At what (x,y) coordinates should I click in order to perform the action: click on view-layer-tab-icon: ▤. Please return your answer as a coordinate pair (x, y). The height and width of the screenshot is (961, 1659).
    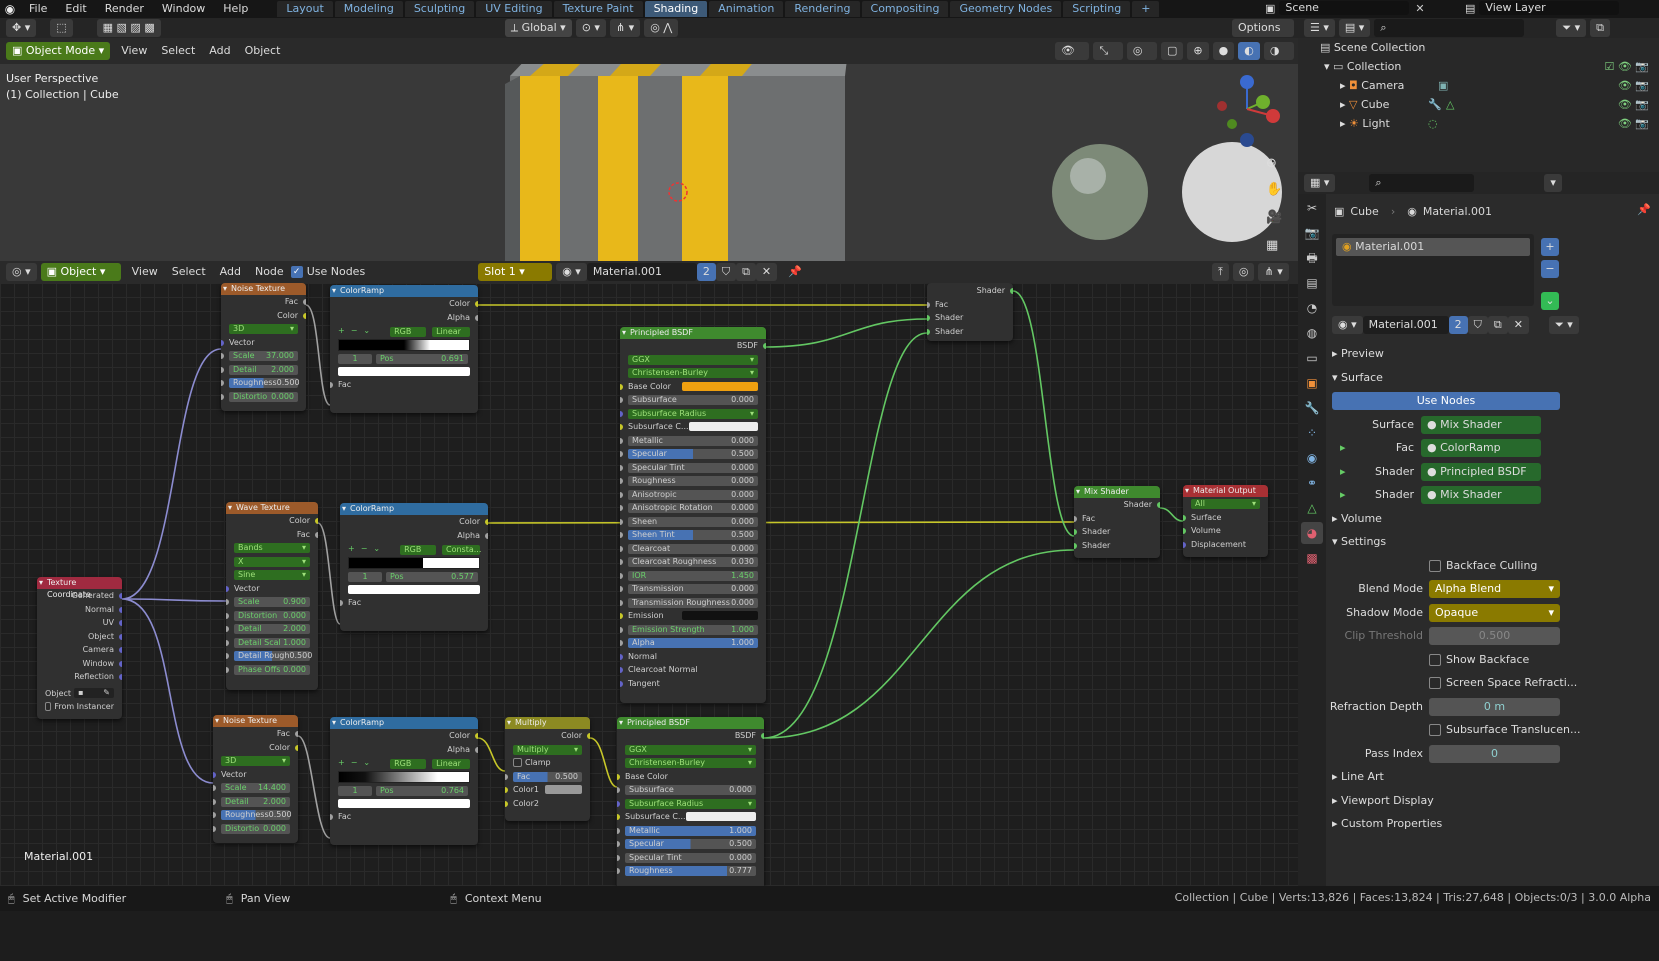
    Looking at the image, I should click on (1312, 283).